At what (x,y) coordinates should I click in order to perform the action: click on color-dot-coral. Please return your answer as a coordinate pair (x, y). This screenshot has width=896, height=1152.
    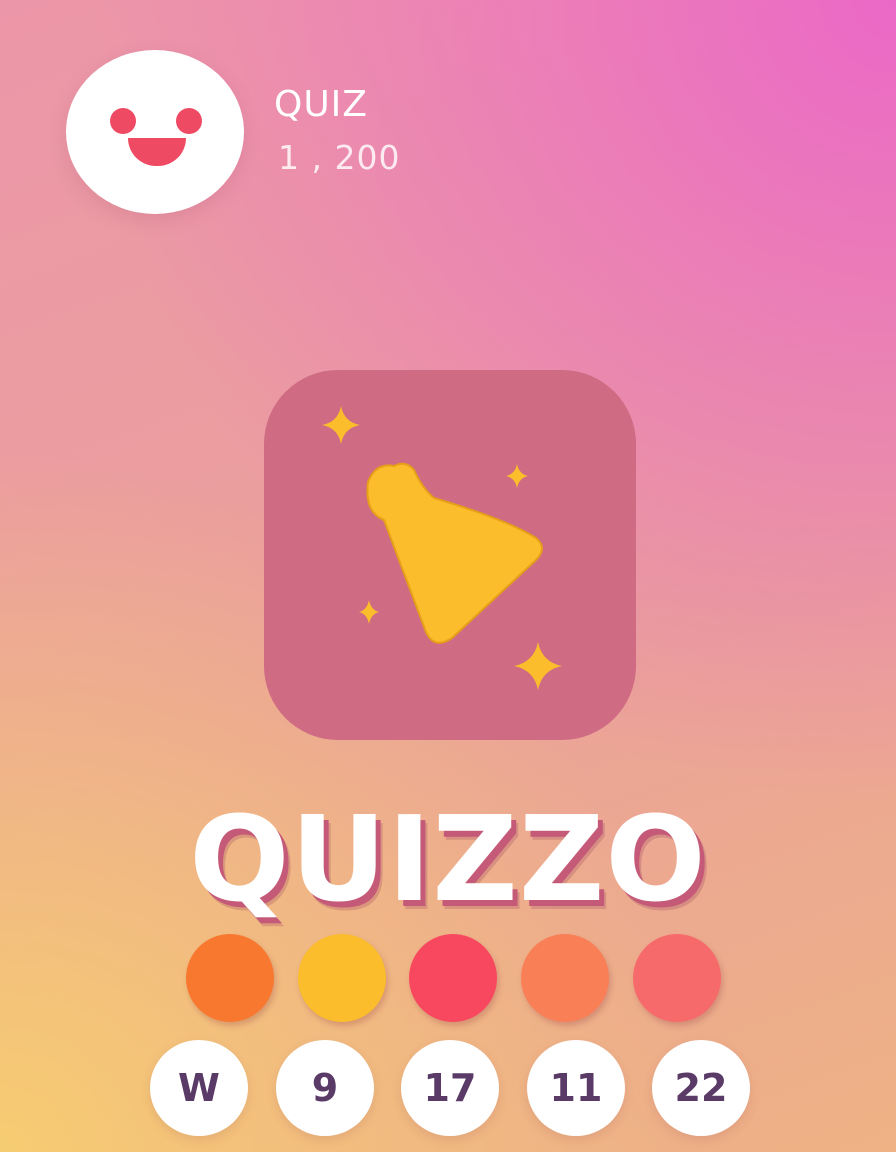
    Looking at the image, I should click on (565, 978).